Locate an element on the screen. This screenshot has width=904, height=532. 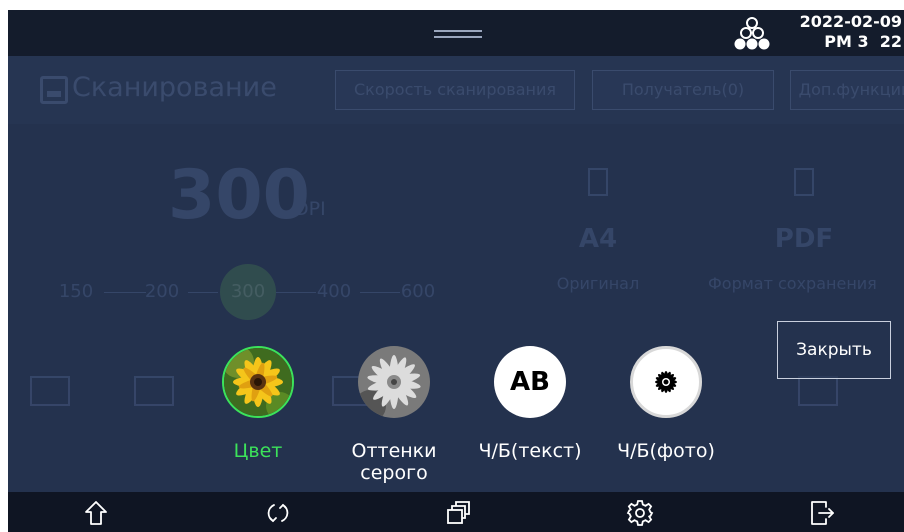
logout-icon is located at coordinates (822, 513).